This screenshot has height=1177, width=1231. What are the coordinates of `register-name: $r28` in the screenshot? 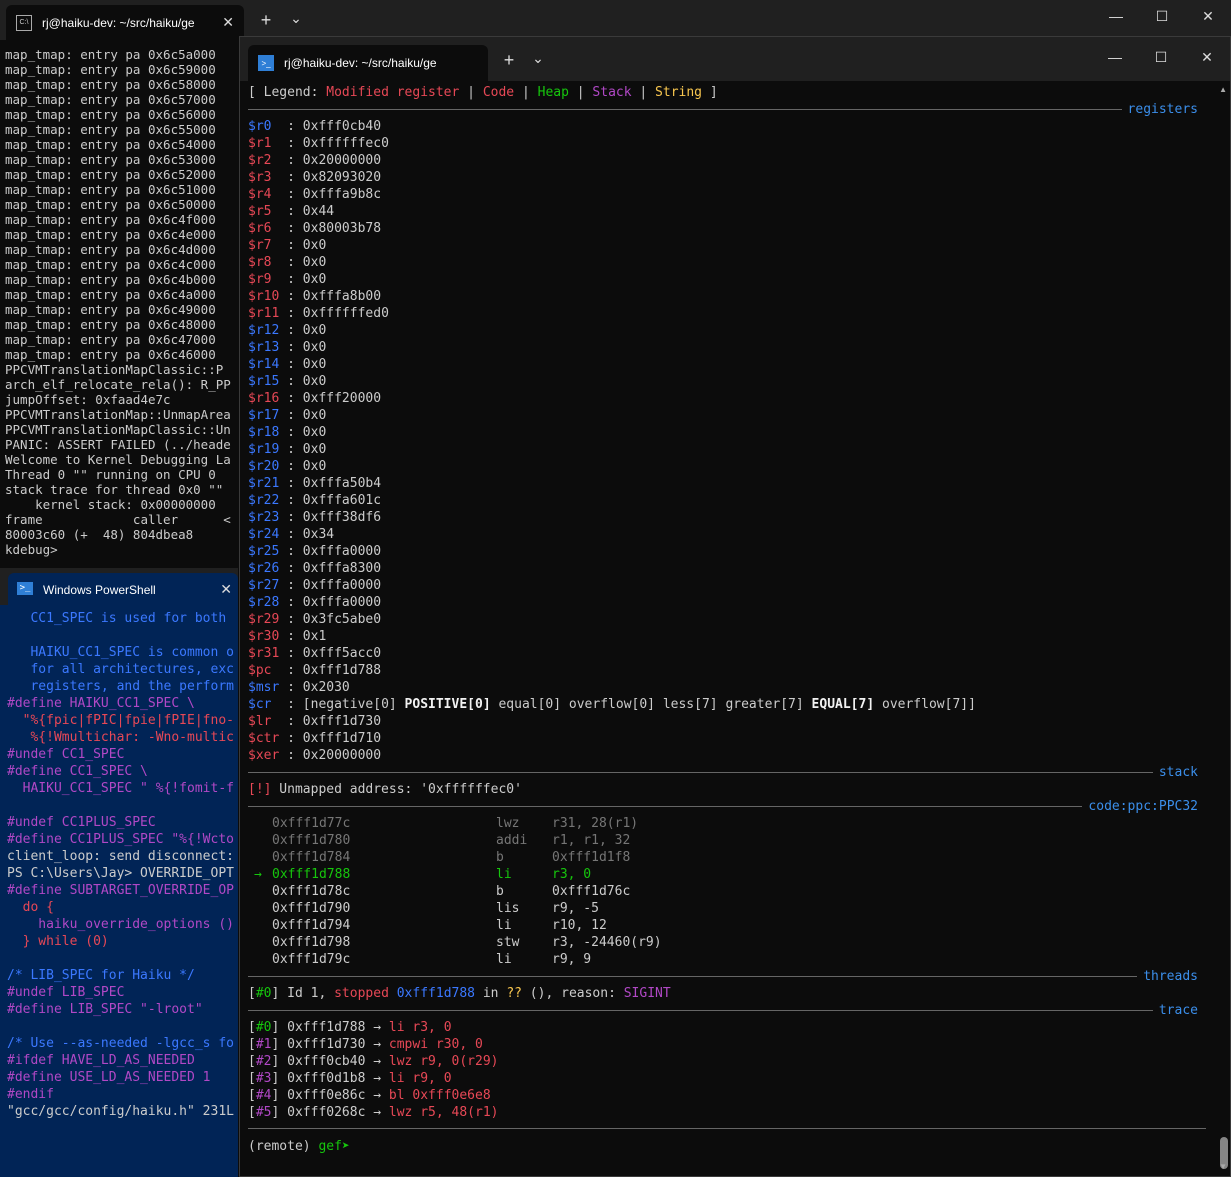 It's located at (268, 602).